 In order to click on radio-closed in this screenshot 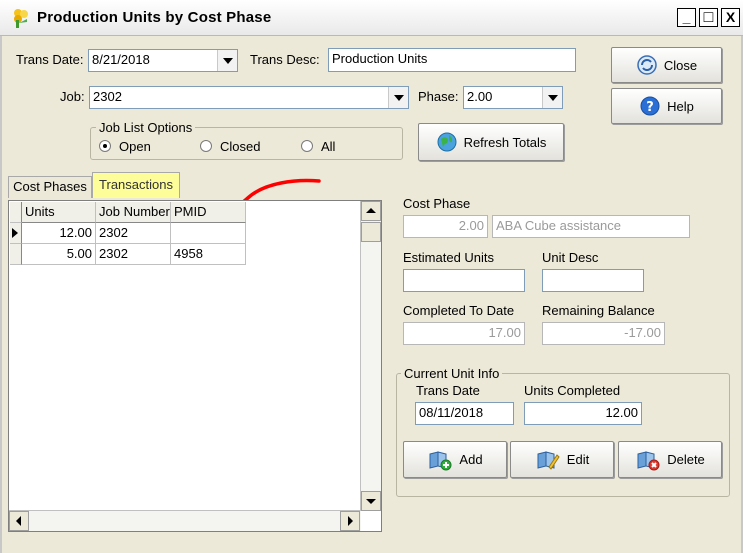, I will do `click(206, 146)`.